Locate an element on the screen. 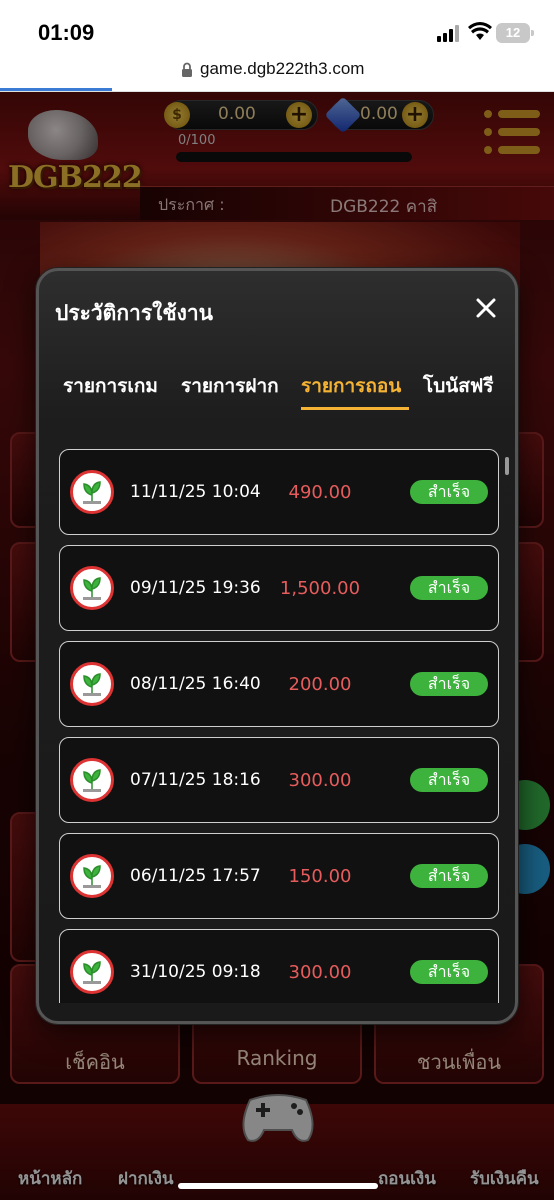 This screenshot has height=1200, width=554. transaction-row: 09/11/25 19:36 1,500.00 สำเร็จ is located at coordinates (279, 588).